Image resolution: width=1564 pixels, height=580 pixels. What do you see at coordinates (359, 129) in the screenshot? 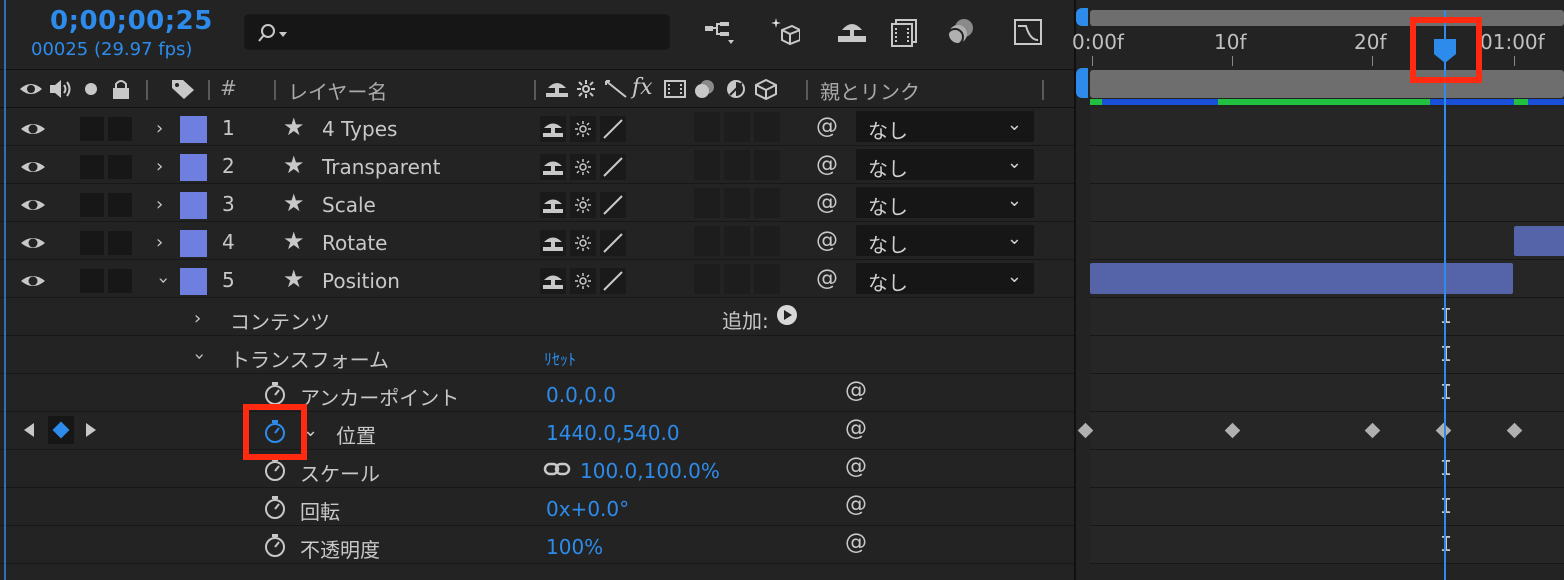
I see `layer-name: 4 Types` at bounding box center [359, 129].